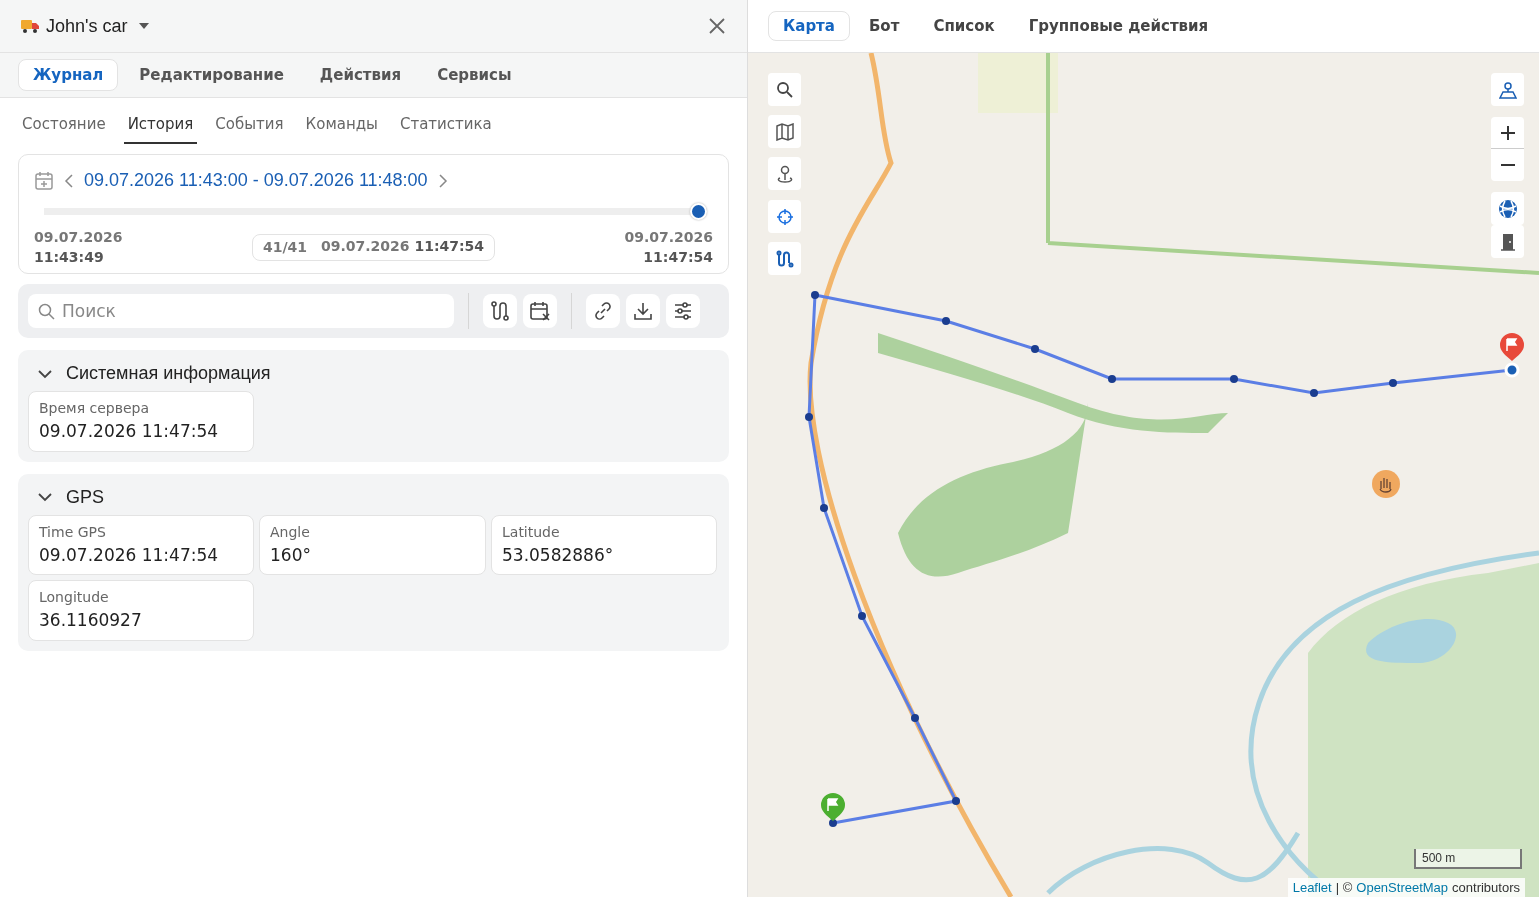  I want to click on calendar-clear-icon, so click(540, 311).